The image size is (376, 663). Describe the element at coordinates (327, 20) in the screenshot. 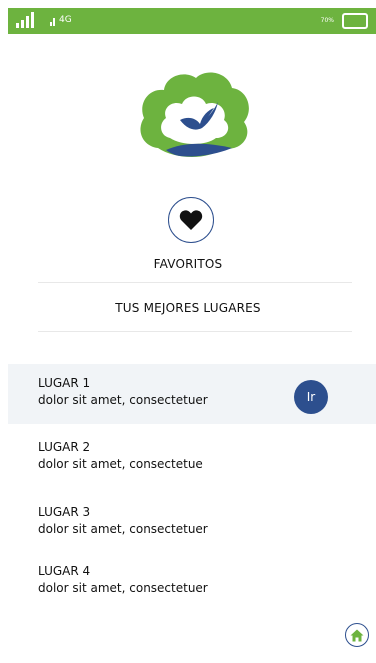

I see `battery-percent: 70%` at that location.